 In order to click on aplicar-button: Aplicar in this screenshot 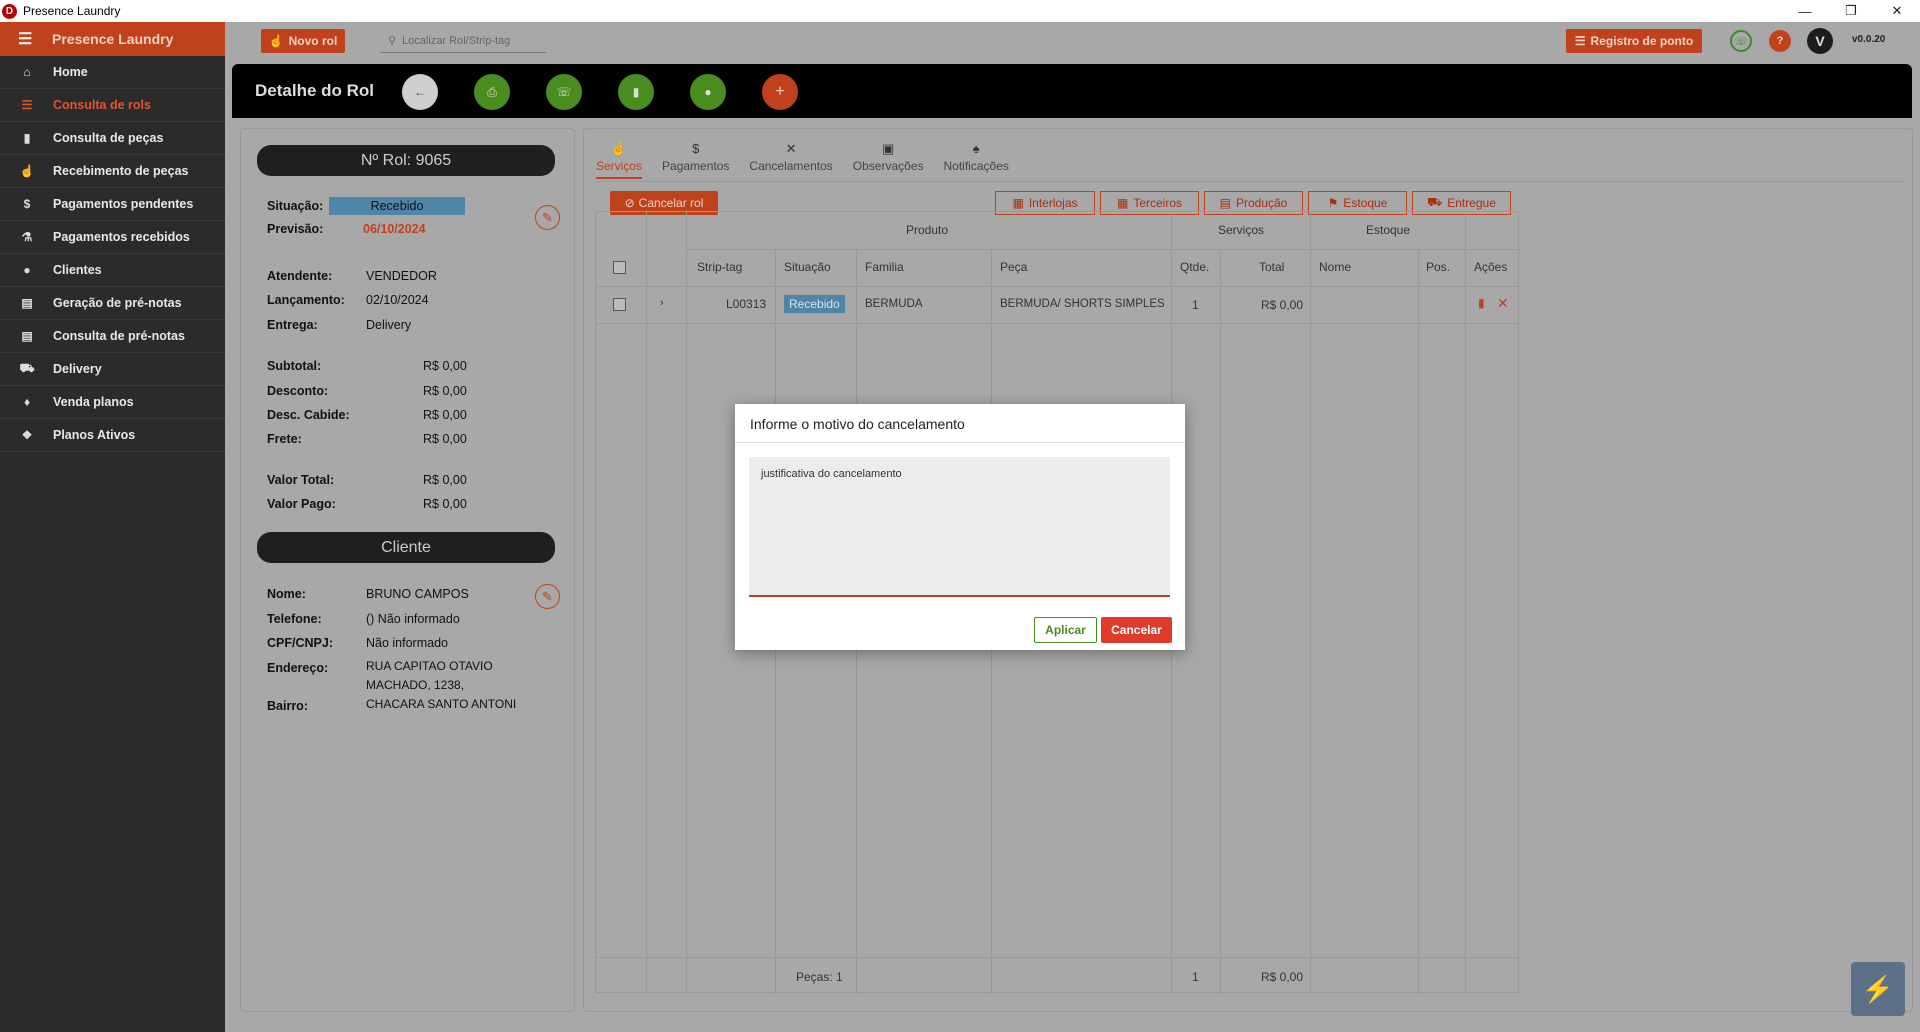, I will do `click(1065, 630)`.